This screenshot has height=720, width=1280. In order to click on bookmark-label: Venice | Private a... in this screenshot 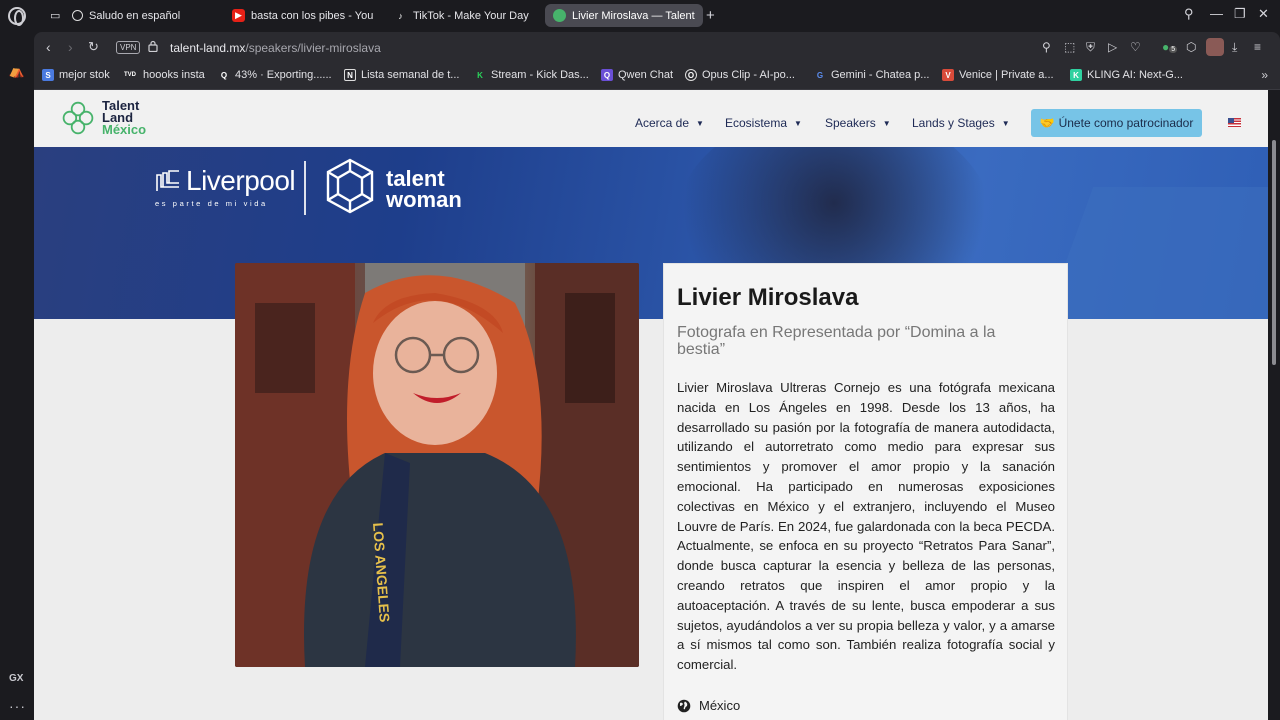, I will do `click(1006, 75)`.